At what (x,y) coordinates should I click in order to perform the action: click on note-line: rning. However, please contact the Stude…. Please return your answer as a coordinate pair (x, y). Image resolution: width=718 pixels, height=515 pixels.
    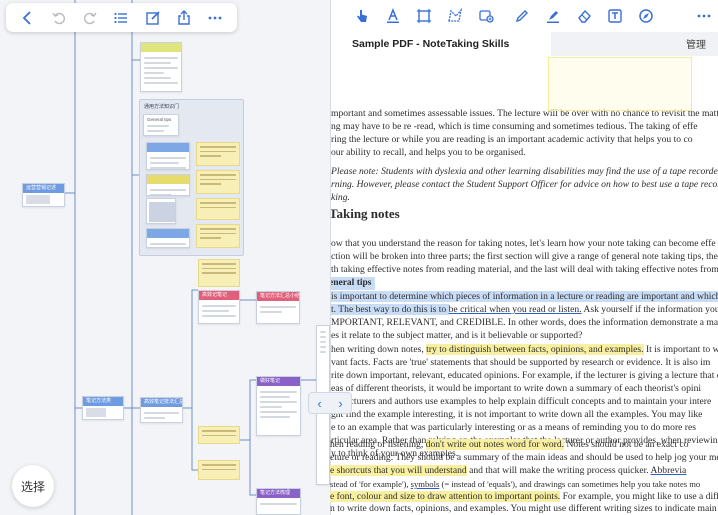
    Looking at the image, I should click on (524, 184).